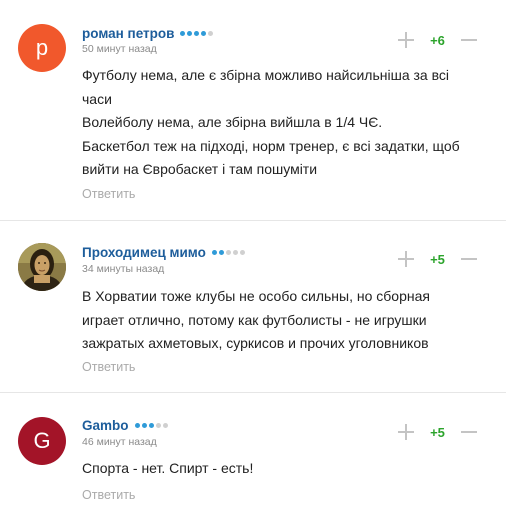 The height and width of the screenshot is (508, 506). What do you see at coordinates (144, 252) in the screenshot?
I see `author-name: Проходимец мимо` at bounding box center [144, 252].